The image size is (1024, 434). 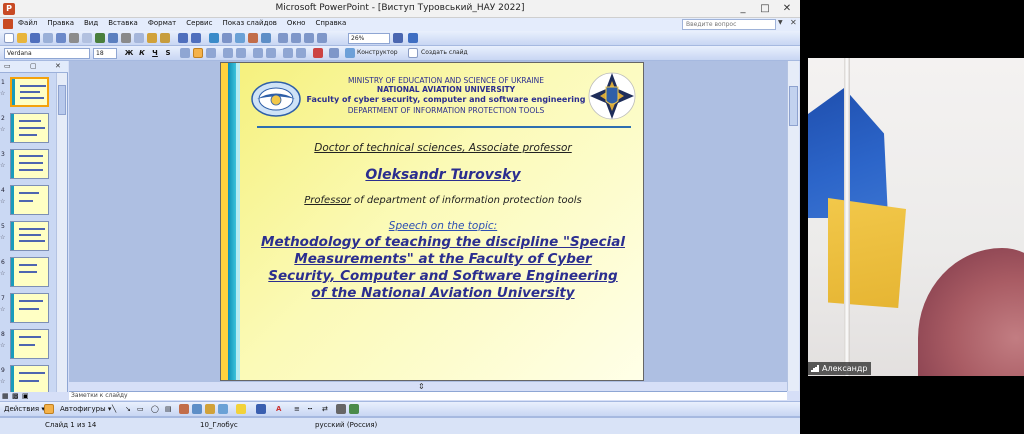 I want to click on toolbar-options-icon, so click(x=413, y=38).